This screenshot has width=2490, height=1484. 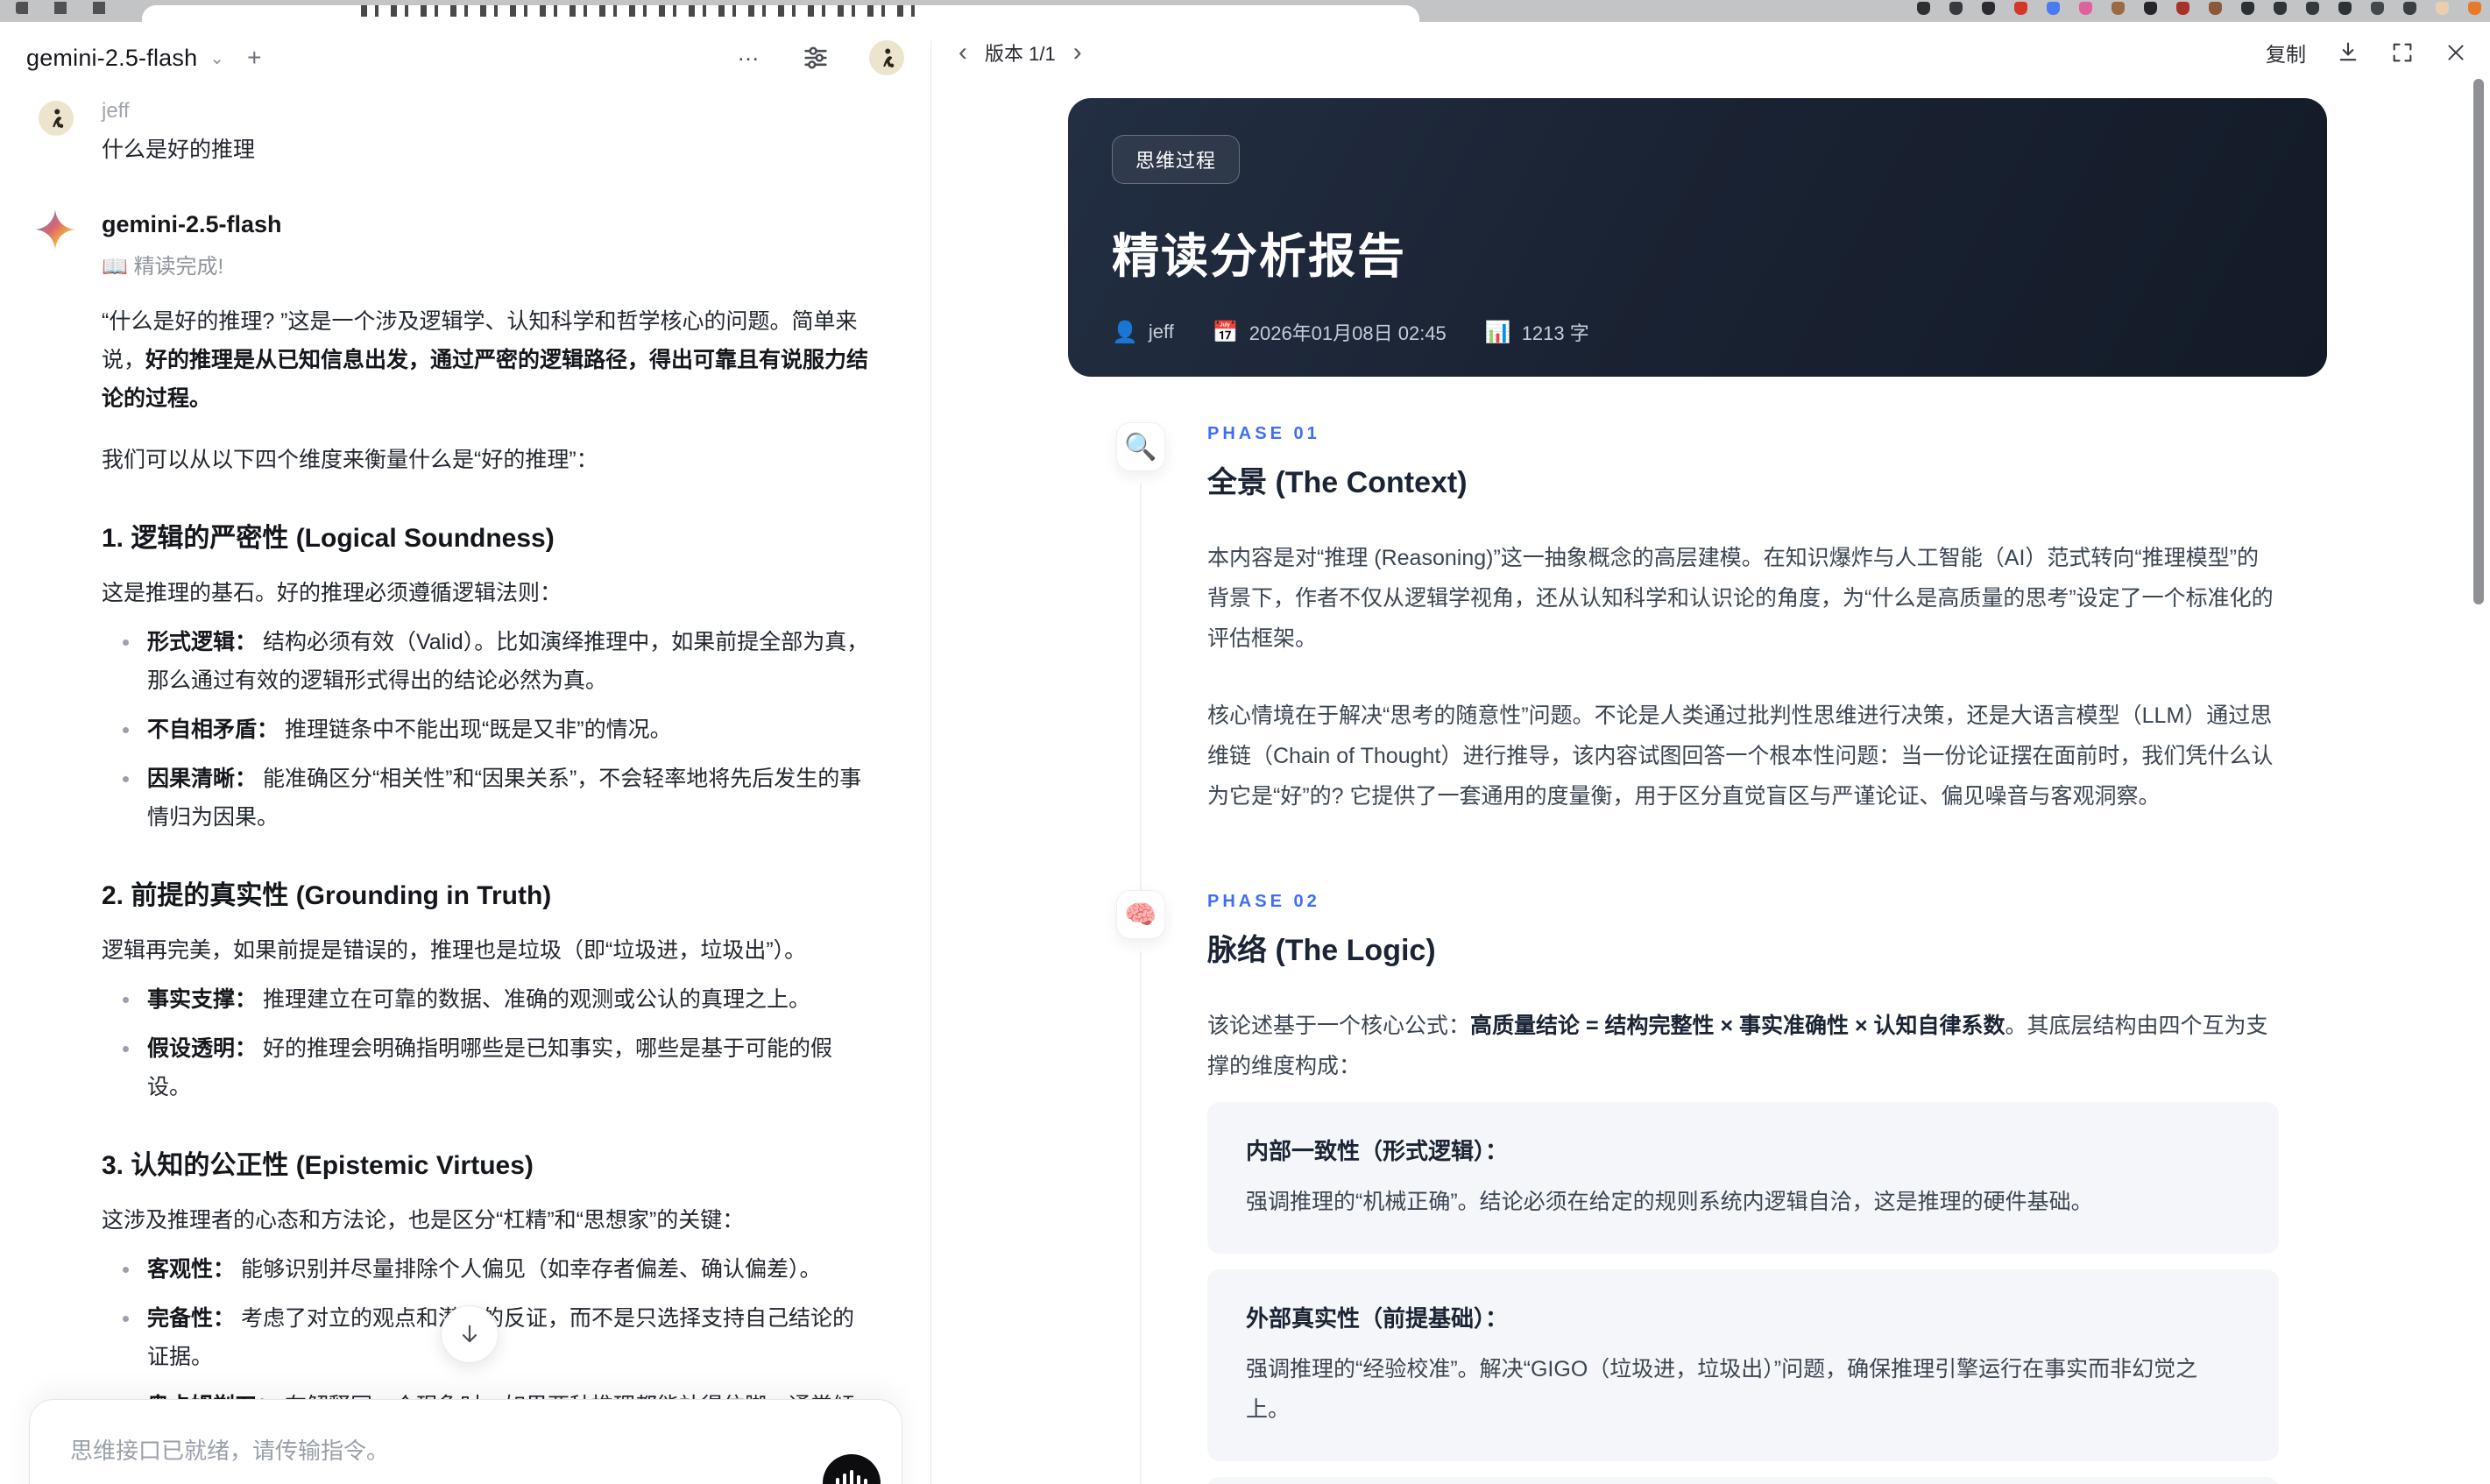 I want to click on close-icon, so click(x=2455, y=52).